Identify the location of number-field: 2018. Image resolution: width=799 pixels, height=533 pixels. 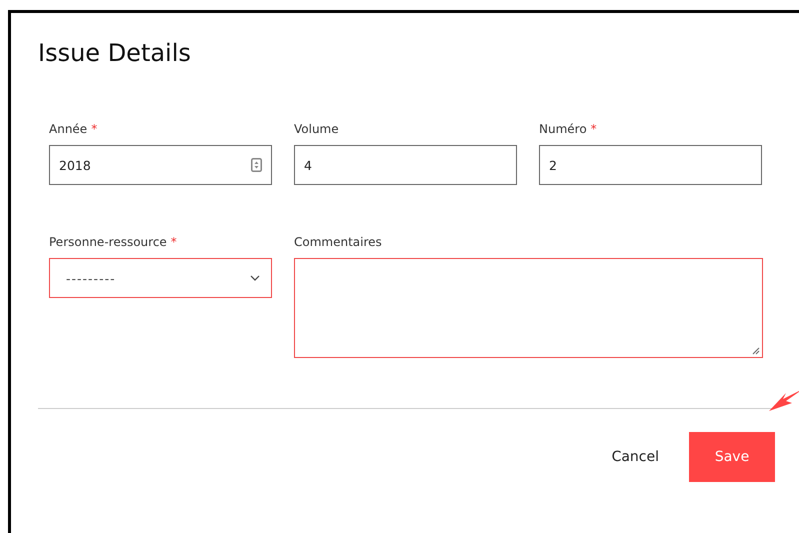
(160, 165).